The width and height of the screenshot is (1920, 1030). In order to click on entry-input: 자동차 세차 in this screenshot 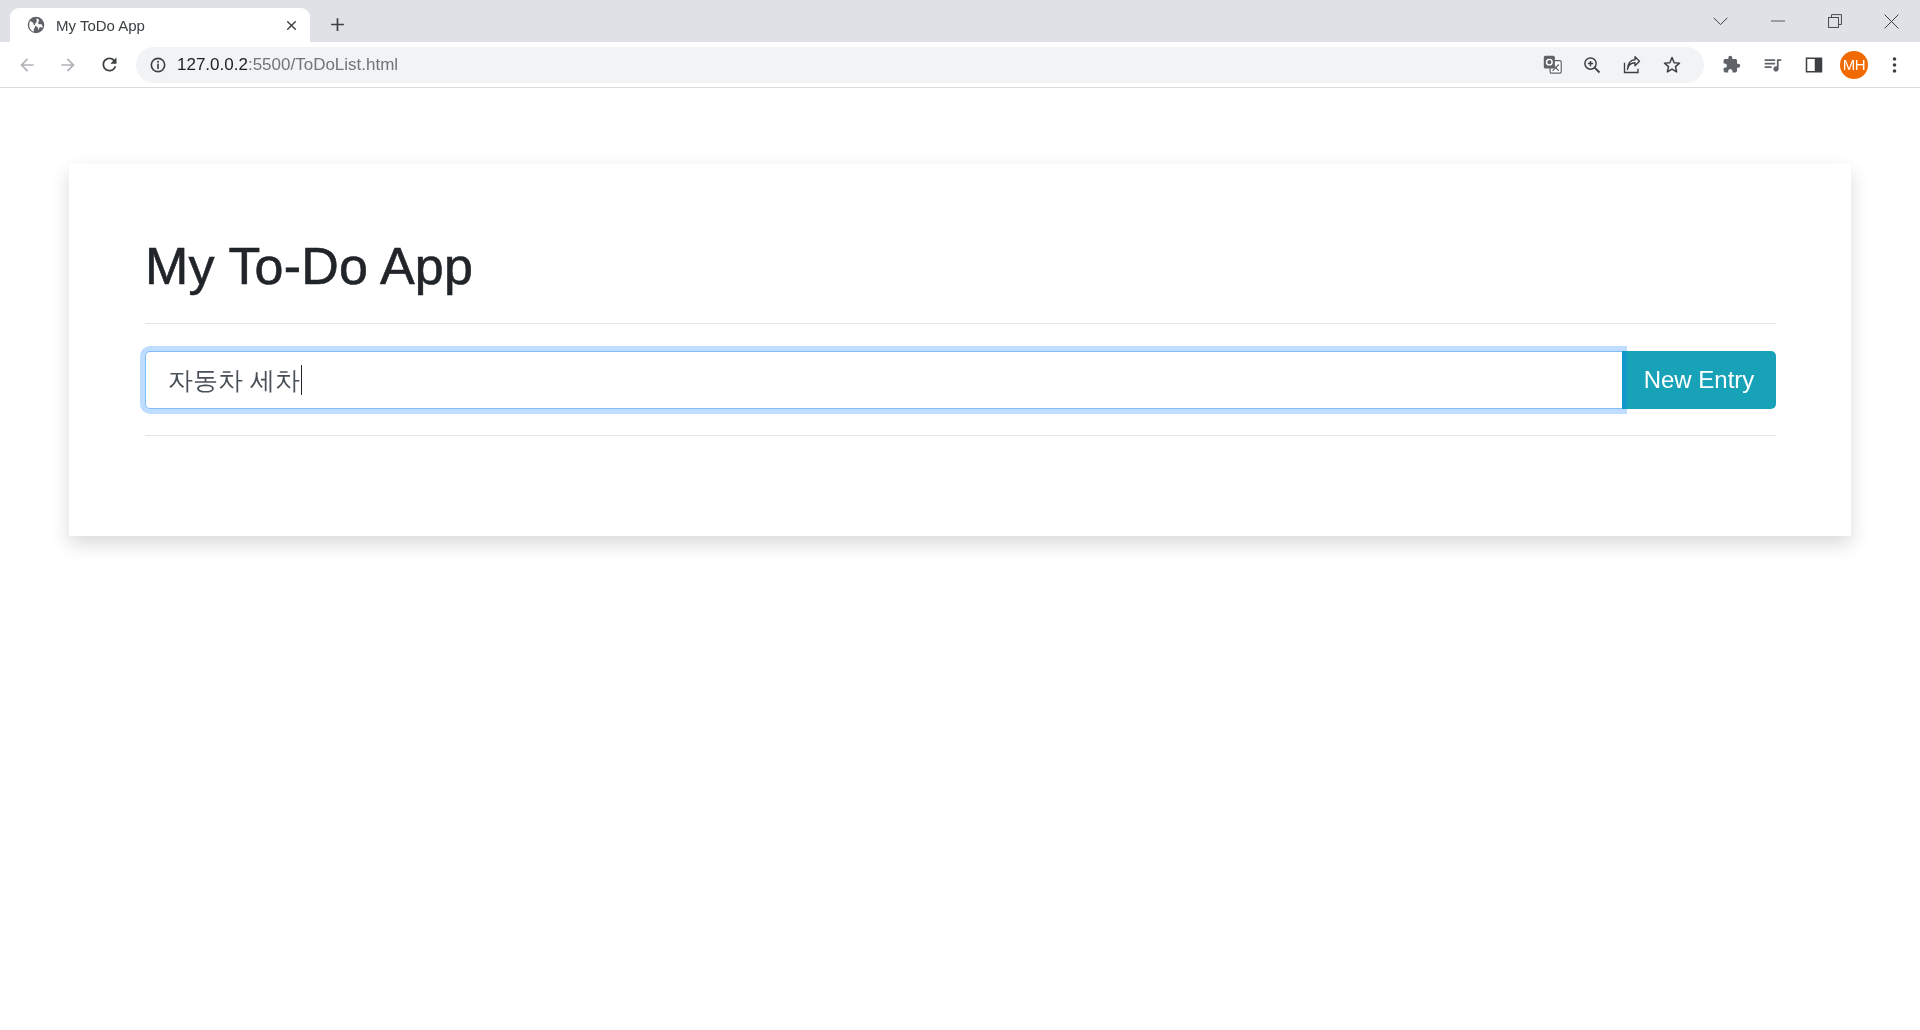, I will do `click(883, 380)`.